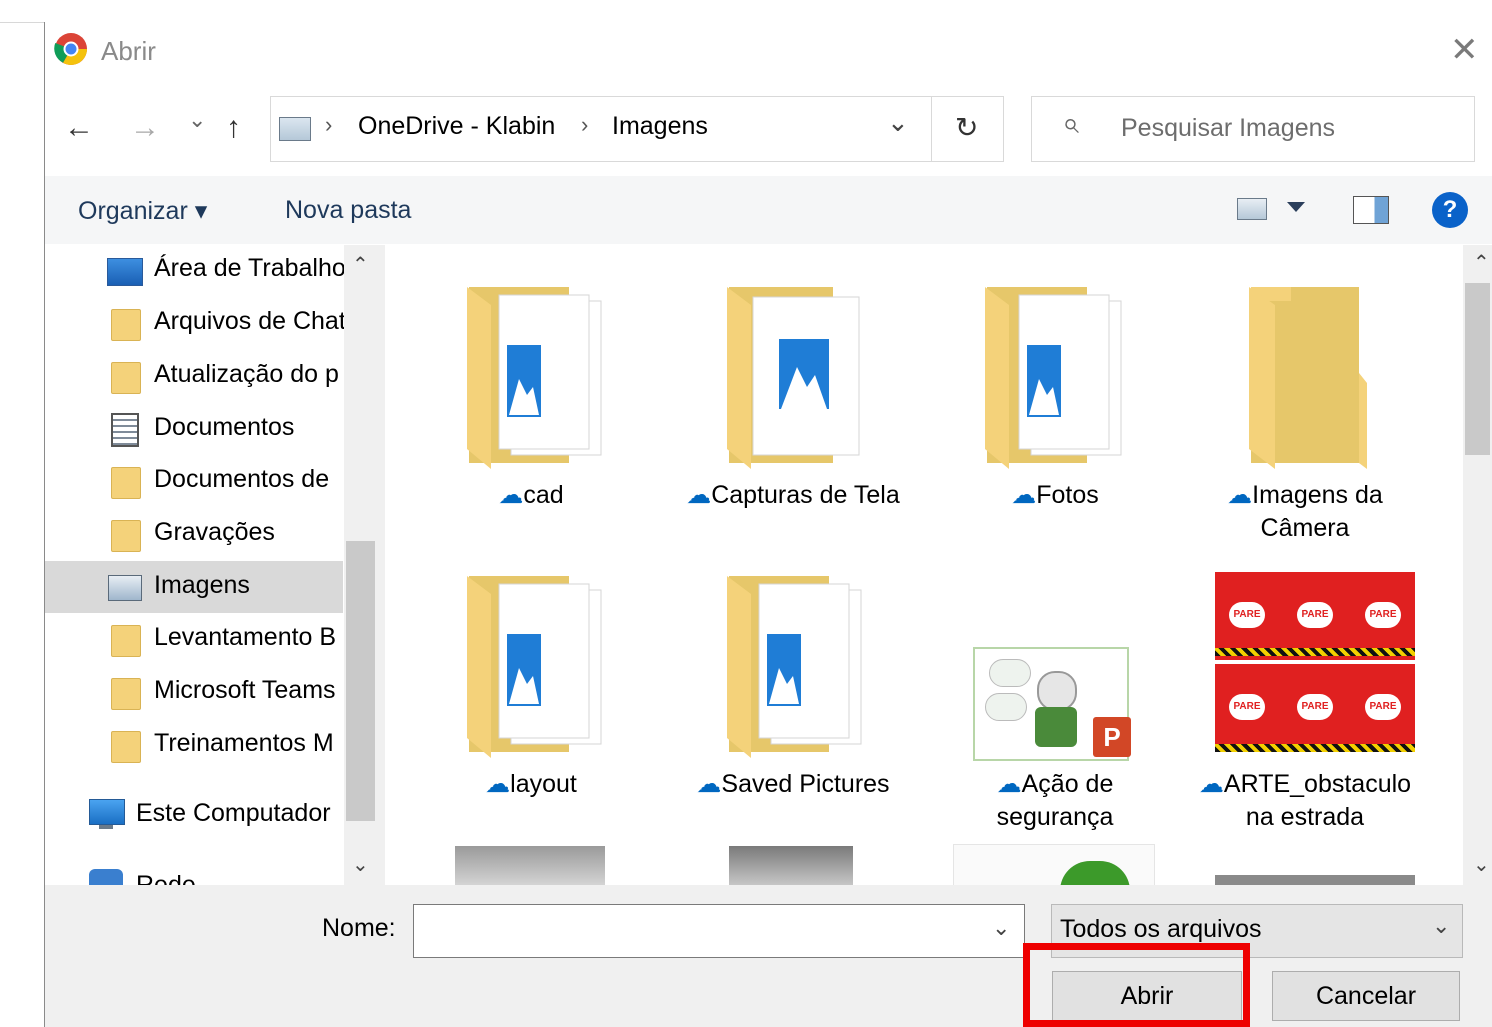 The image size is (1492, 1027). What do you see at coordinates (245, 690) in the screenshot?
I see `sidebar-item-label: Microsoft Teams` at bounding box center [245, 690].